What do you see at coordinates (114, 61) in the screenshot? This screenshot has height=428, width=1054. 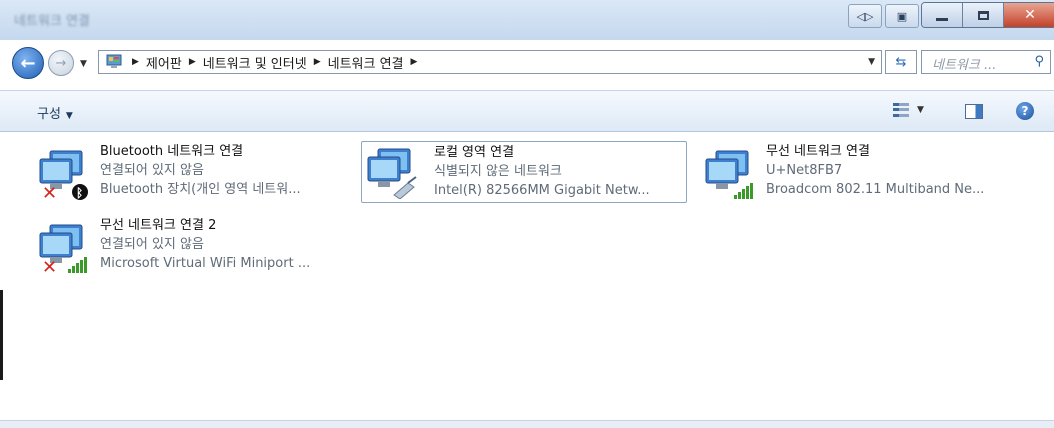 I see `control-panel-icon` at bounding box center [114, 61].